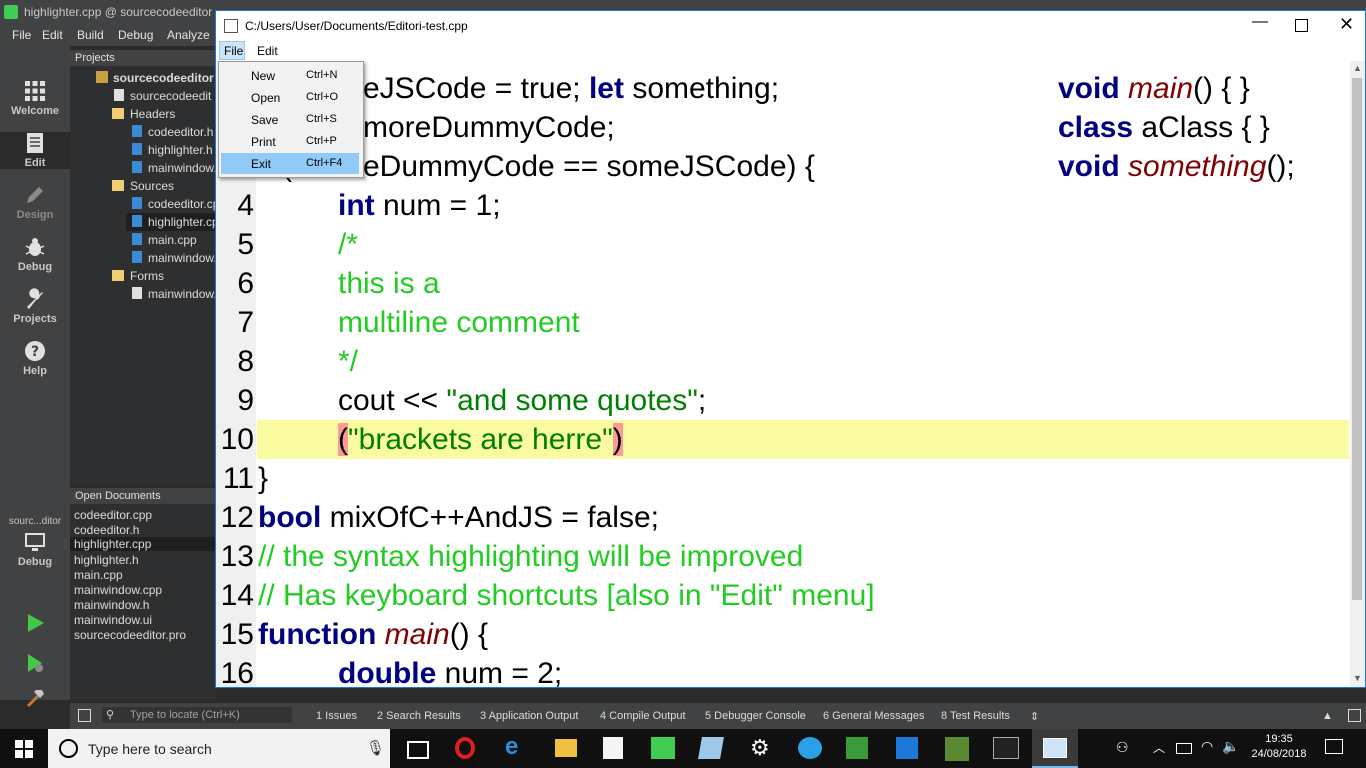  What do you see at coordinates (1357, 339) in the screenshot?
I see `scroll-thumb` at bounding box center [1357, 339].